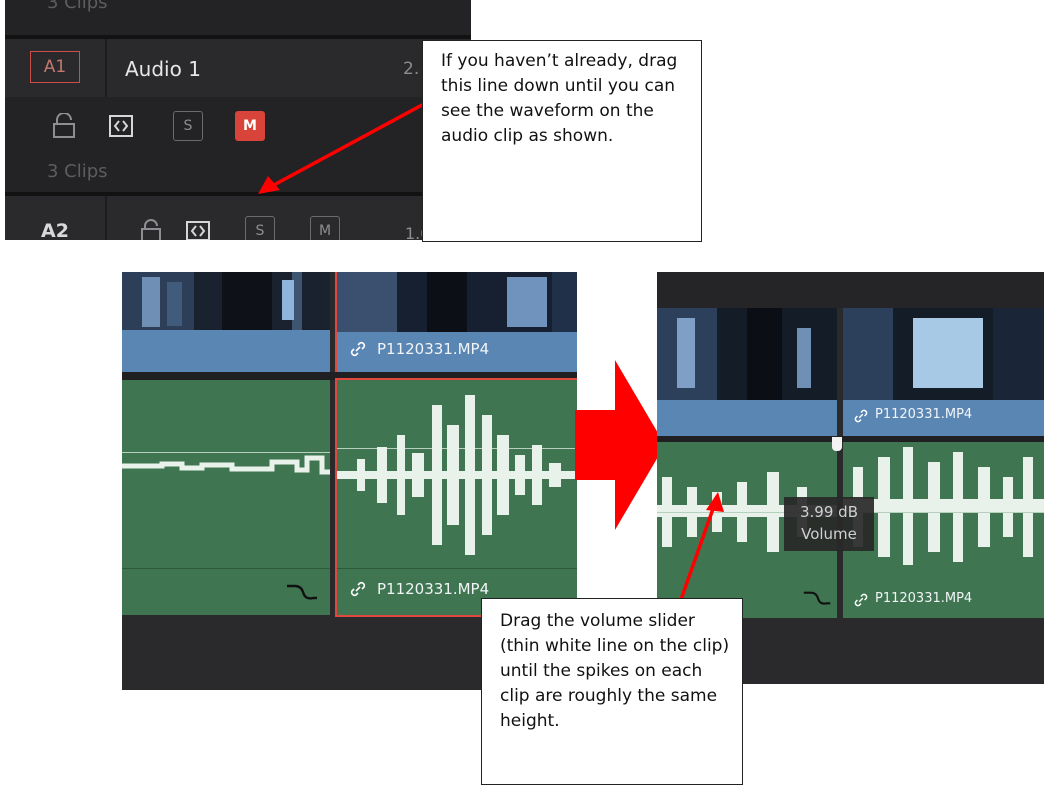 Image resolution: width=1044 pixels, height=785 pixels. I want to click on volume-value: 3.99 dB, so click(829, 512).